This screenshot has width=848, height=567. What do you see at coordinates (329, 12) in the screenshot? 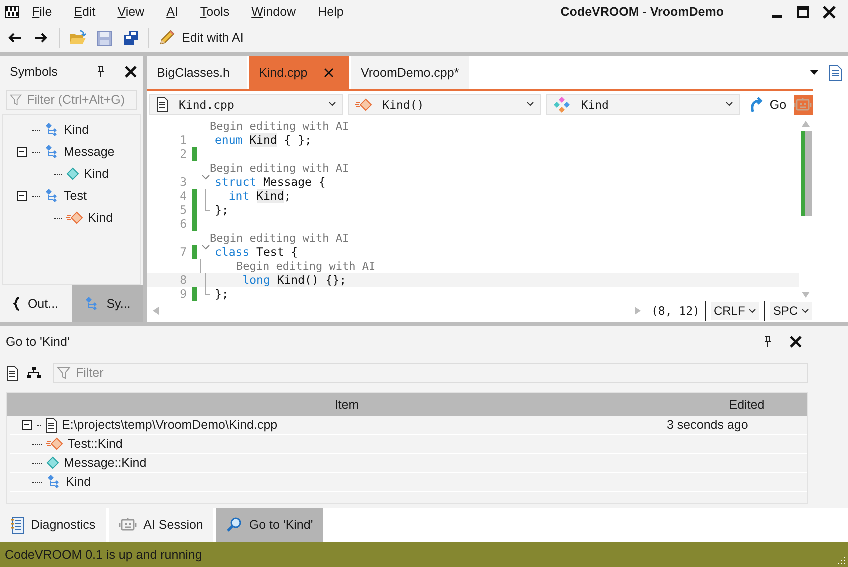
I see `menu-item: Help` at bounding box center [329, 12].